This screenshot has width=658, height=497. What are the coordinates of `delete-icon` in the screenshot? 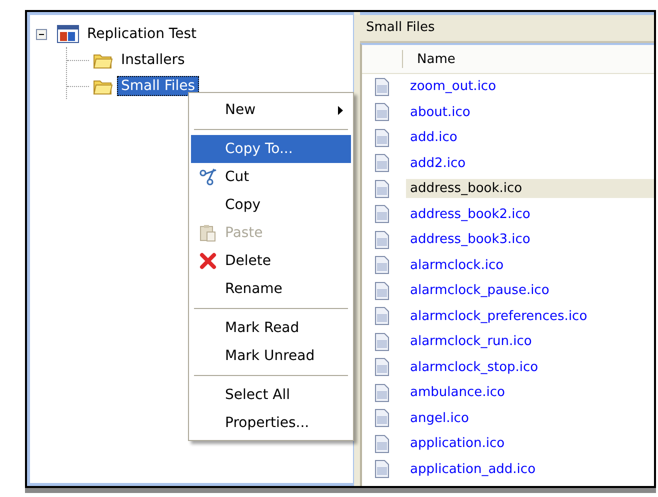 It's located at (208, 261).